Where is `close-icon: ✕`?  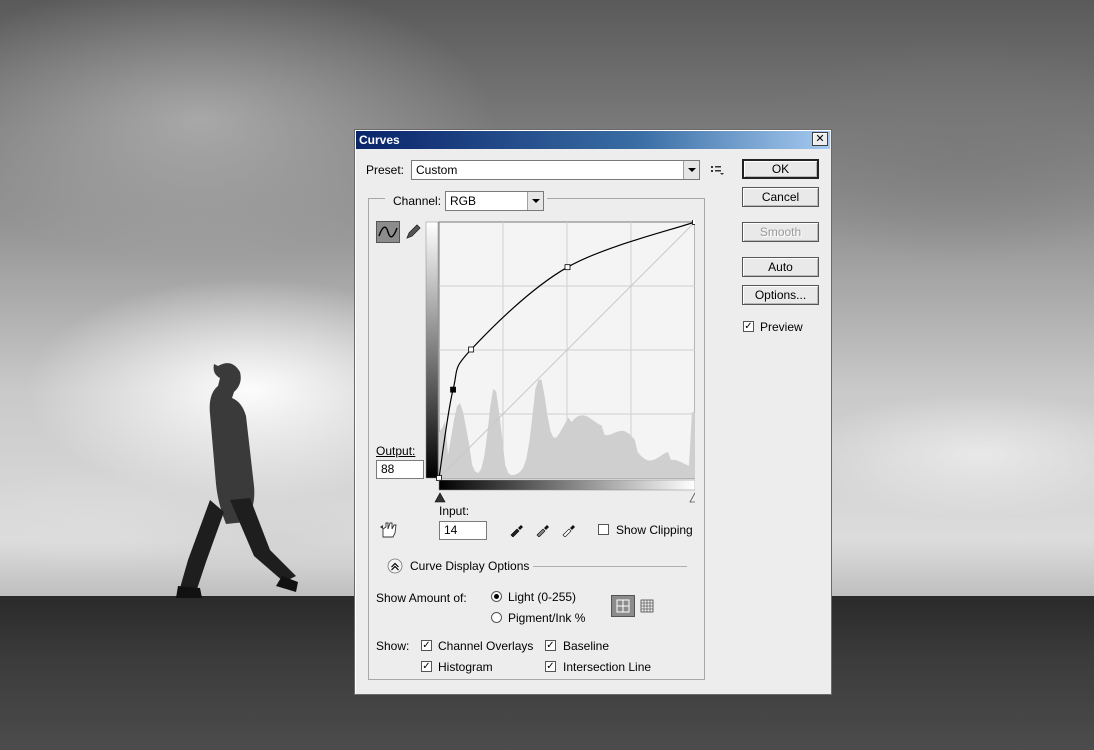 close-icon: ✕ is located at coordinates (820, 139).